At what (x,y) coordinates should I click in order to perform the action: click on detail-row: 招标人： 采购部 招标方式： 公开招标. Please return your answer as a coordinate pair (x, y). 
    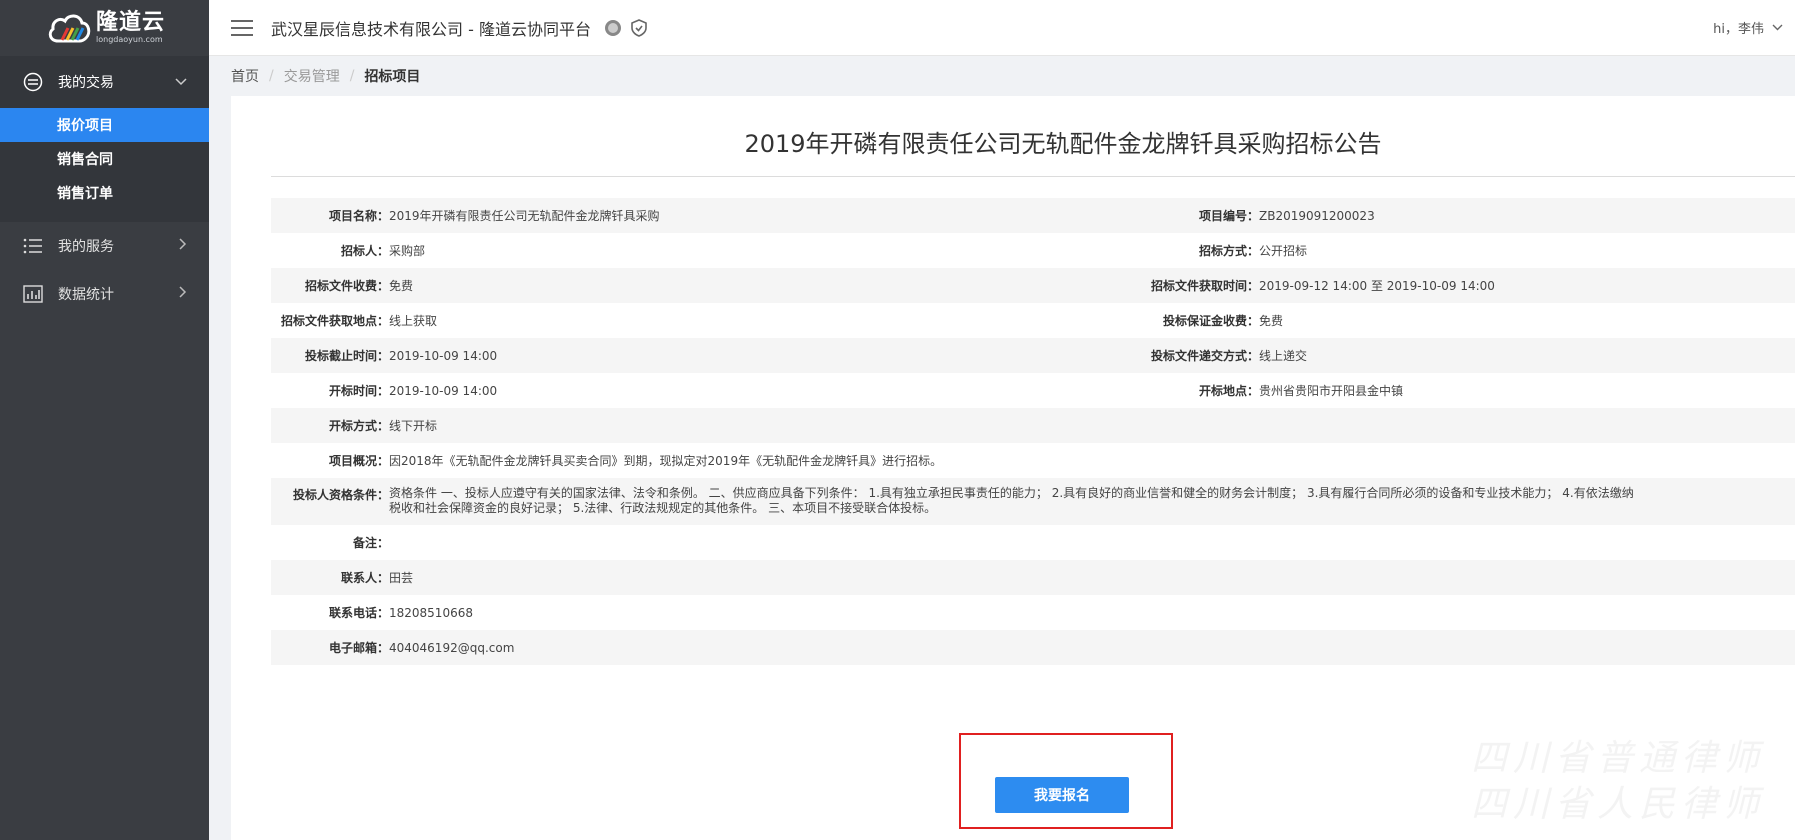
    Looking at the image, I should click on (824, 251).